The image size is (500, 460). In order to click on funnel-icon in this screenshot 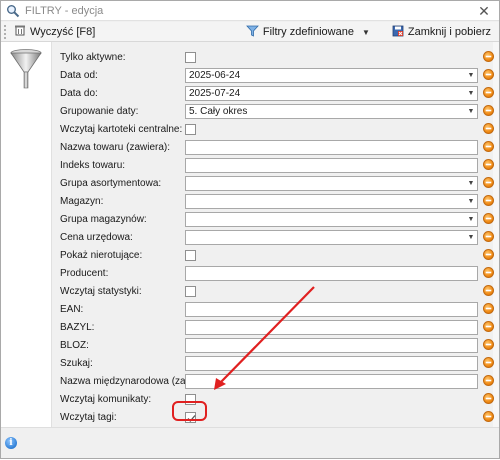, I will do `click(252, 32)`.